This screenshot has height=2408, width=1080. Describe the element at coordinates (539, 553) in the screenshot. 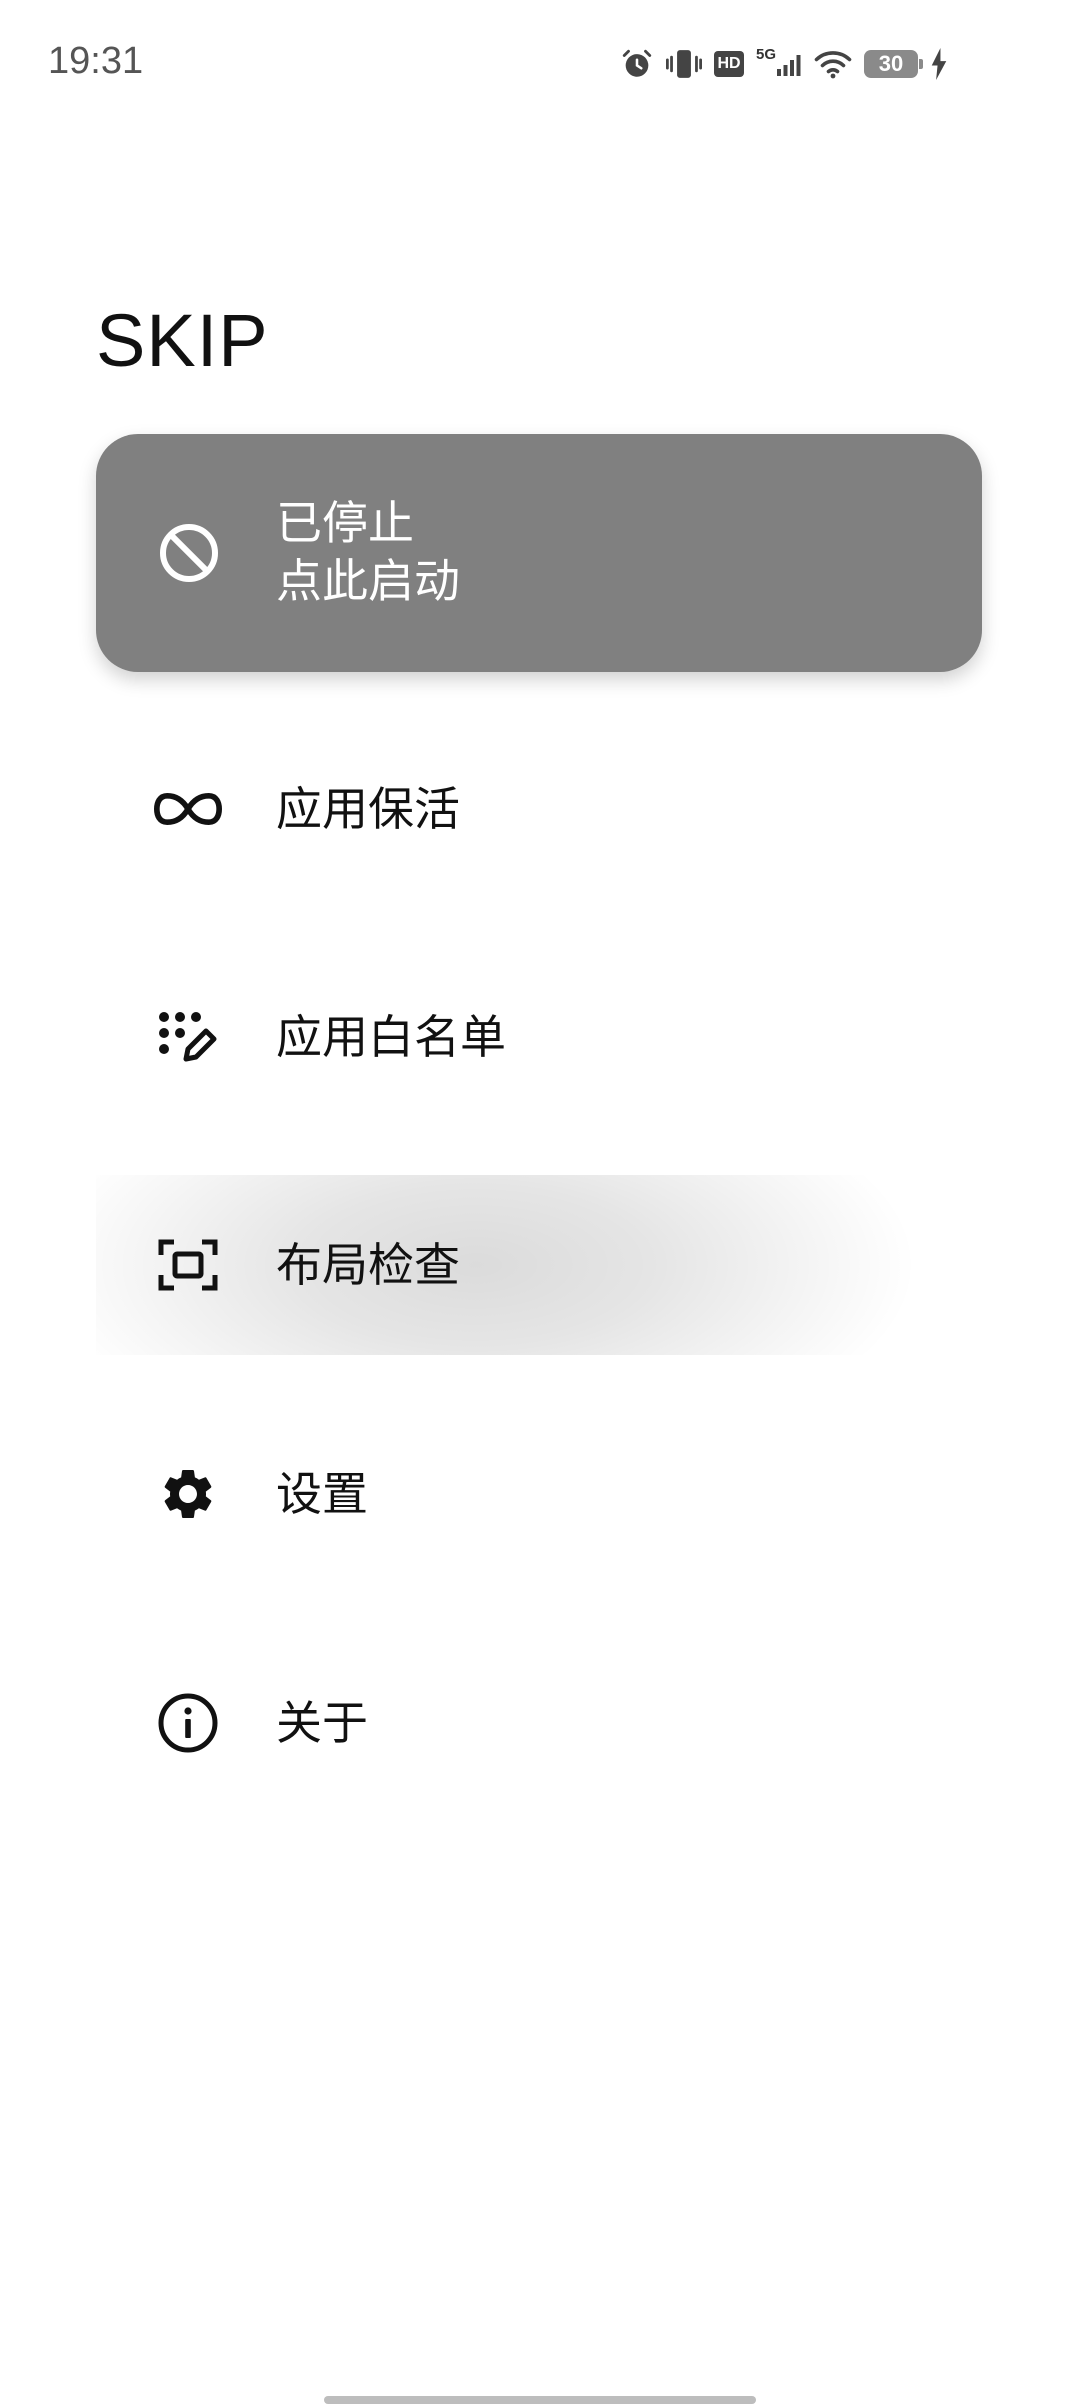

I see `service-status-card: 已停止 点此启动` at that location.